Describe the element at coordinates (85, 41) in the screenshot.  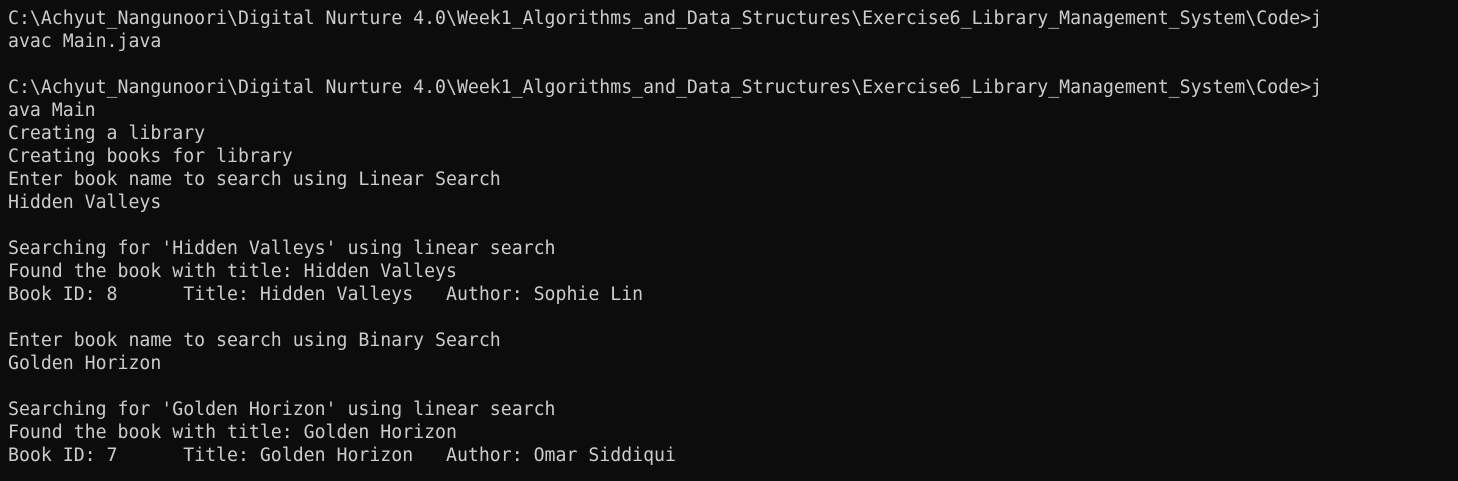
I see `command-javac: avac Main.java` at that location.